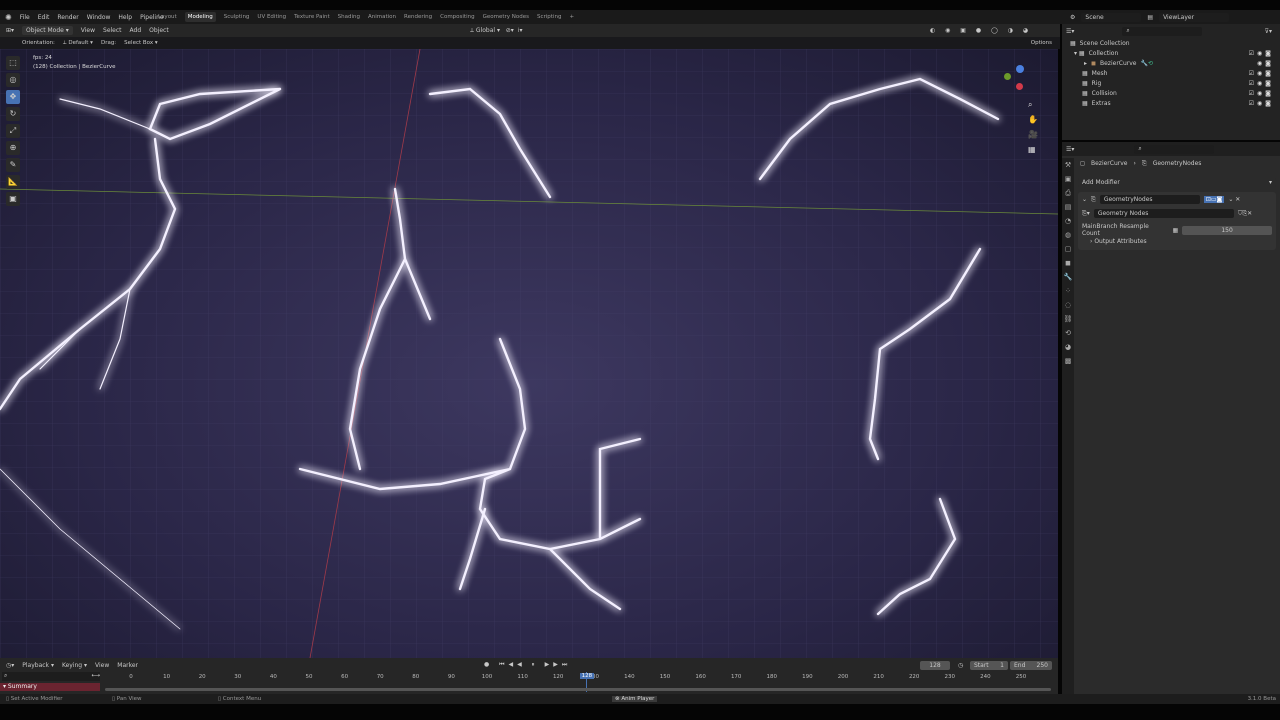 The height and width of the screenshot is (720, 1280). Describe the element at coordinates (1068, 193) in the screenshot. I see `output-tab-icon: ⎙` at that location.